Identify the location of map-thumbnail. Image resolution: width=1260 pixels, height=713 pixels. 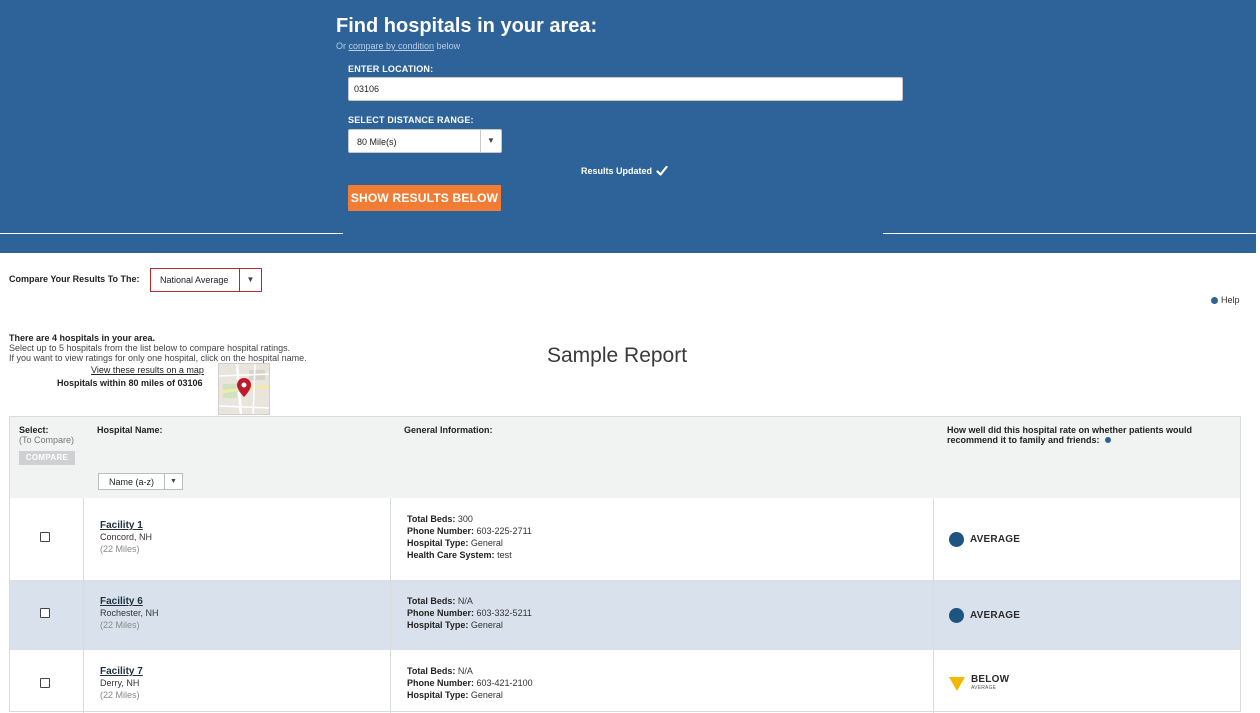
(244, 389).